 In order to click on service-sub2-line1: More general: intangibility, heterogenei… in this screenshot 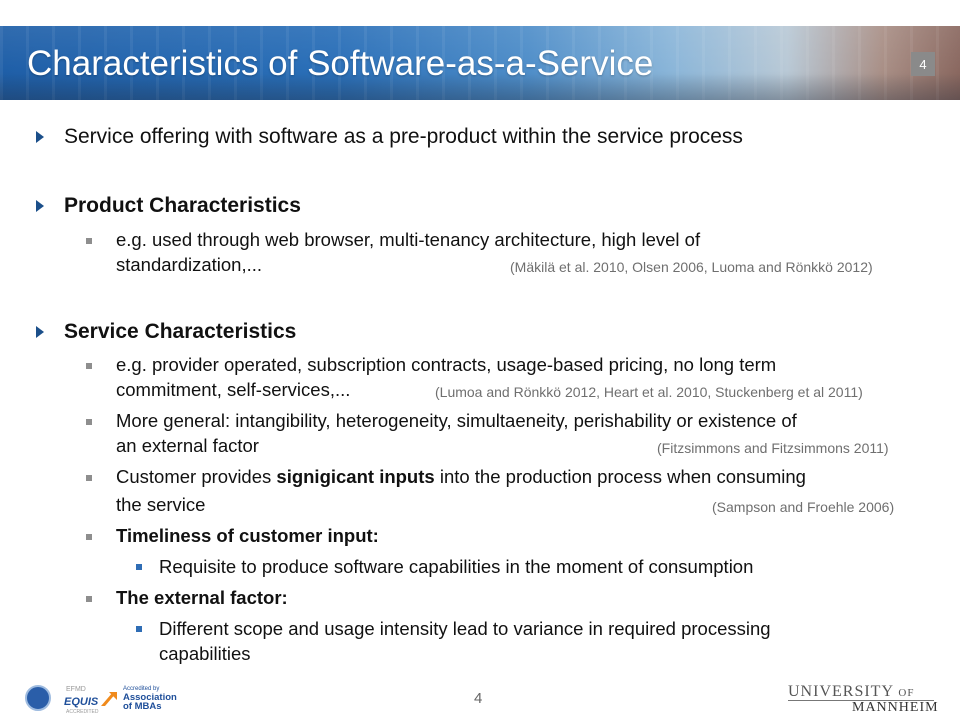, I will do `click(456, 420)`.